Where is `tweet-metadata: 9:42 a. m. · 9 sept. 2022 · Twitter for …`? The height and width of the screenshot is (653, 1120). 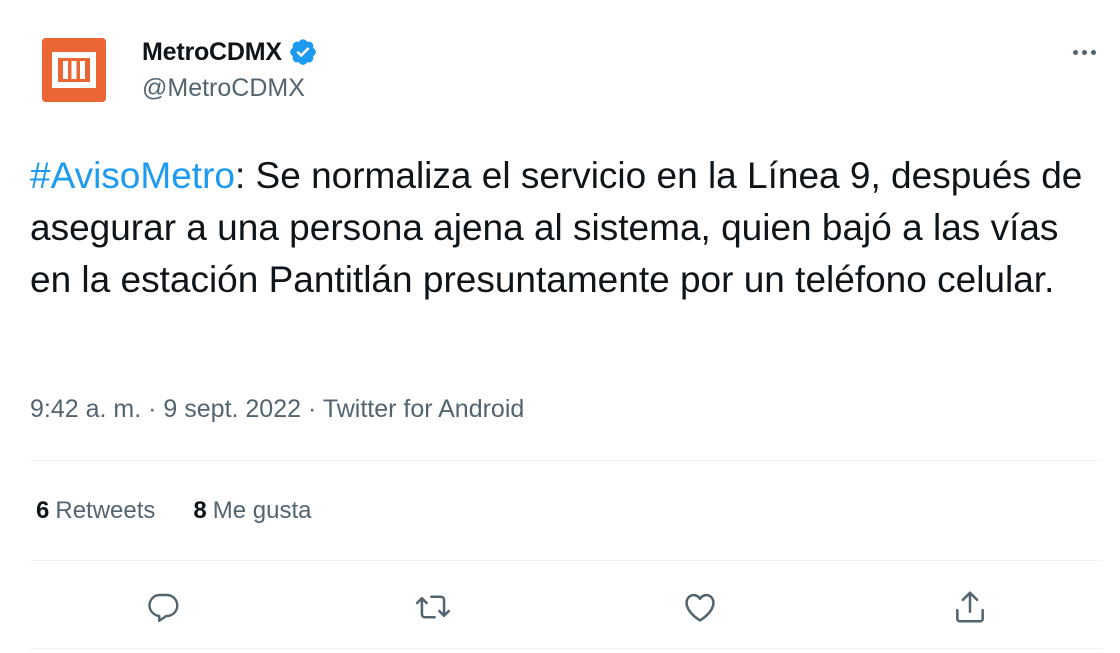 tweet-metadata: 9:42 a. m. · 9 sept. 2022 · Twitter for … is located at coordinates (277, 409).